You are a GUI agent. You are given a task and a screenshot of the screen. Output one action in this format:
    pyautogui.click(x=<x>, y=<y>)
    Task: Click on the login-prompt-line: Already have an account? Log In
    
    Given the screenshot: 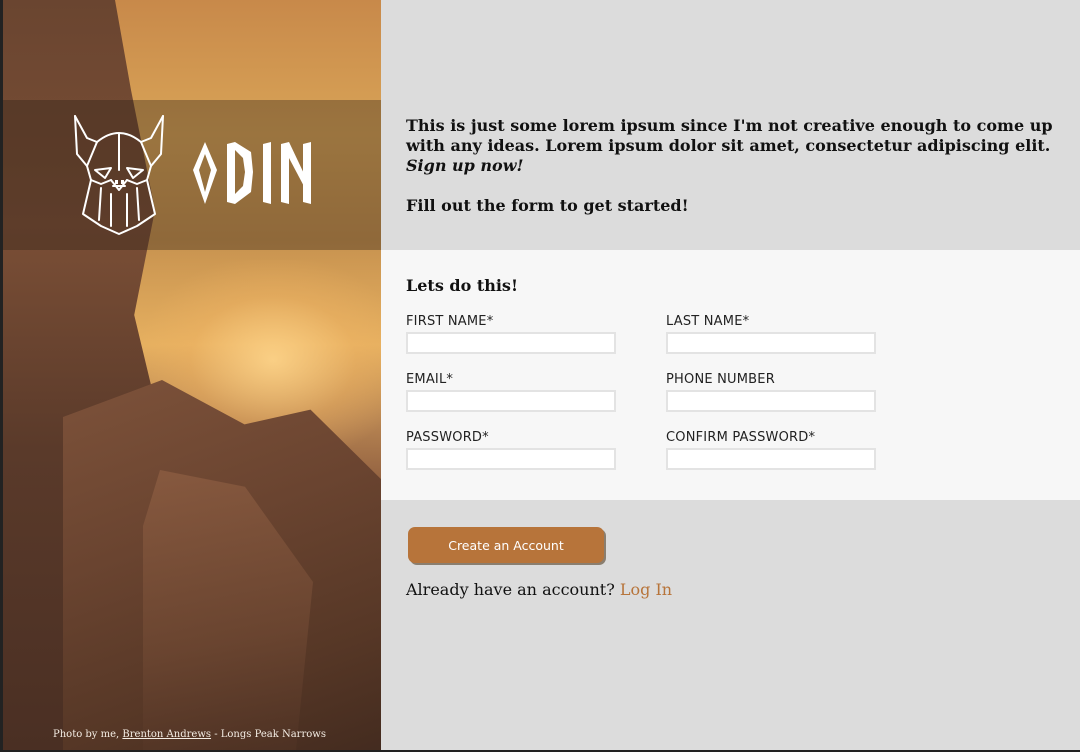 What is the action you would take?
    pyautogui.click(x=539, y=589)
    